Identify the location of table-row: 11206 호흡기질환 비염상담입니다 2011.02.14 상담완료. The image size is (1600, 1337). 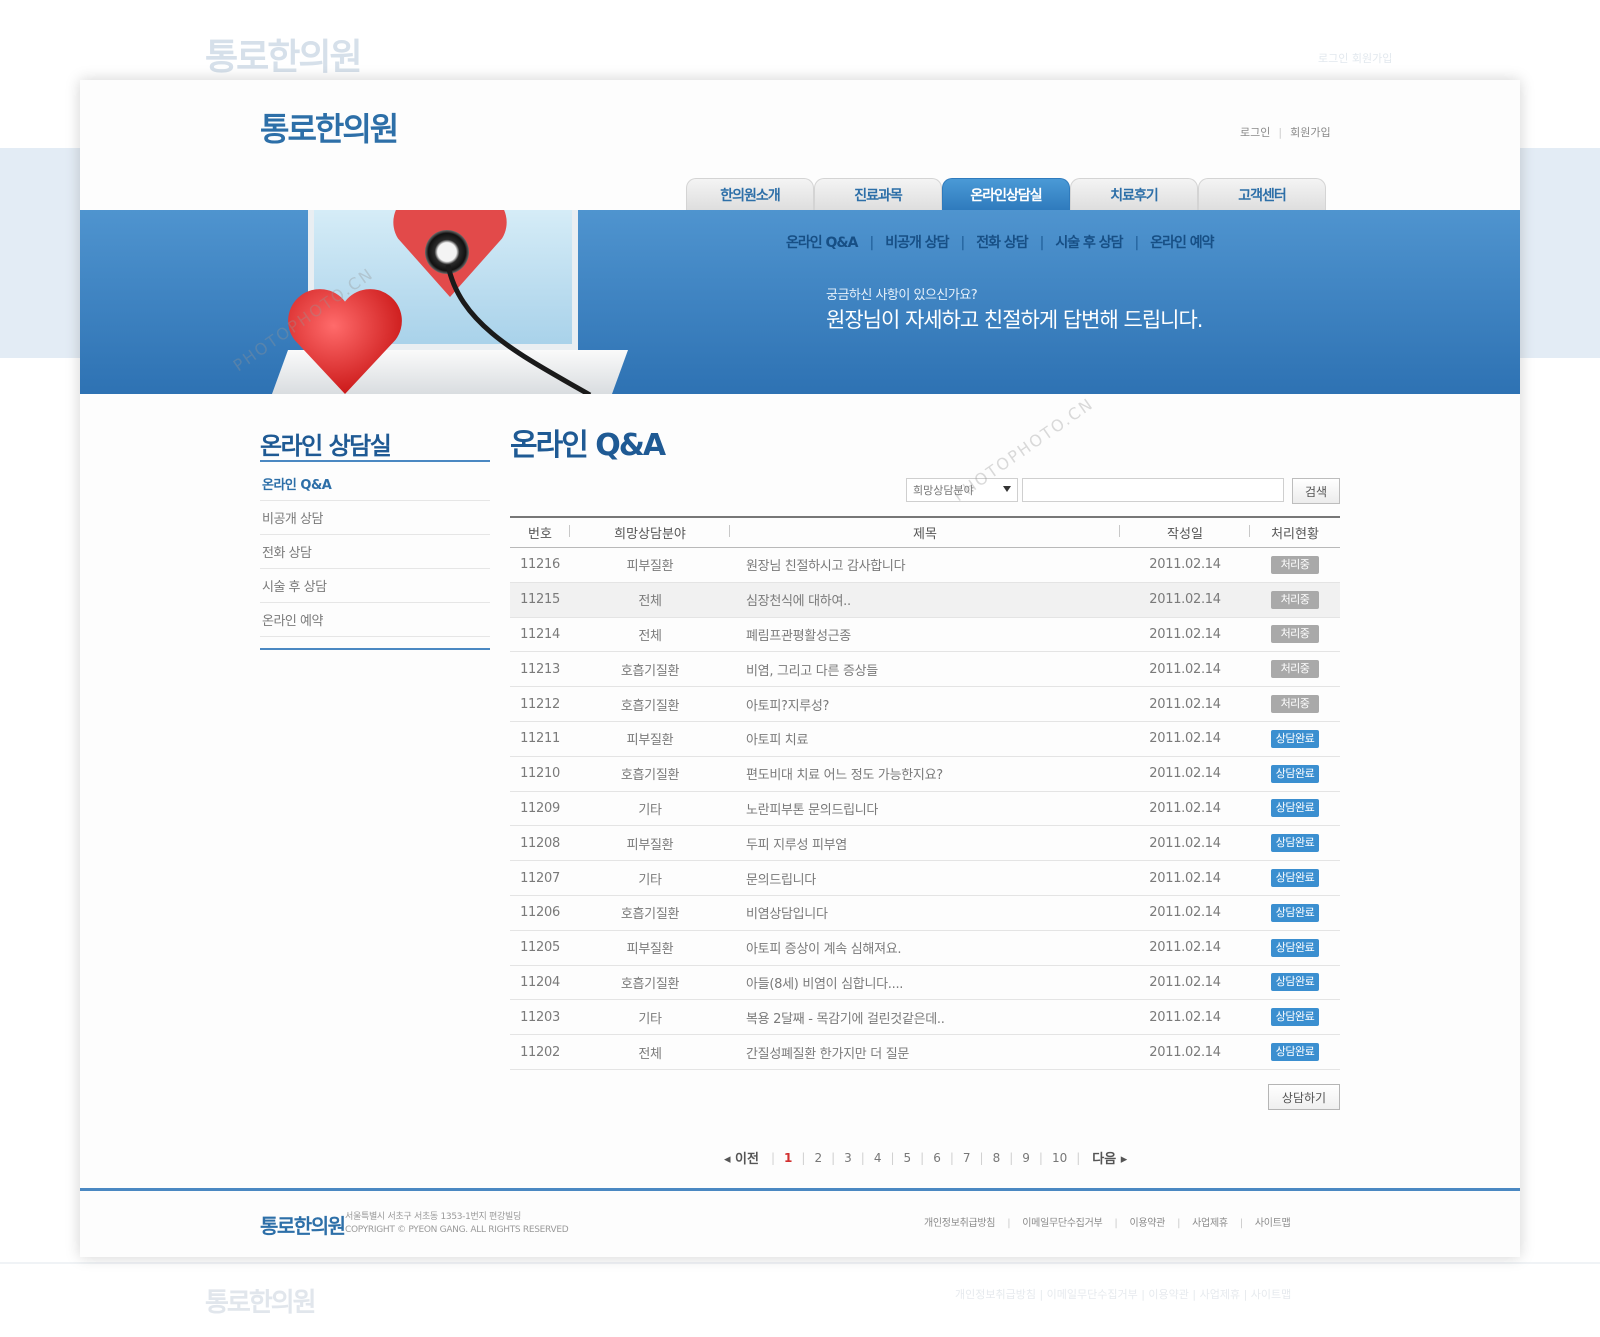
(925, 913).